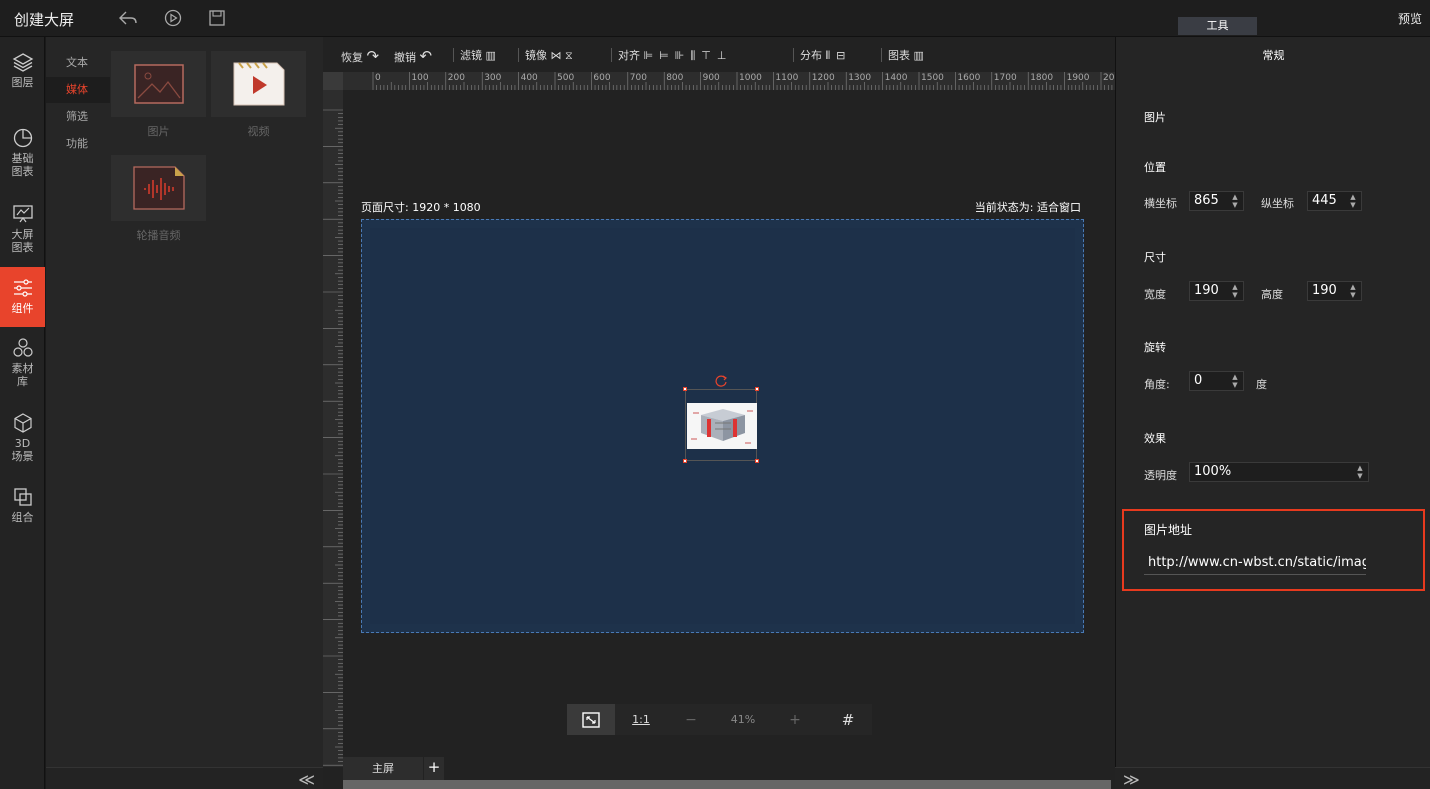 This screenshot has width=1430, height=789. Describe the element at coordinates (641, 719) in the screenshot. I see `actual-size-button: 1:1` at that location.